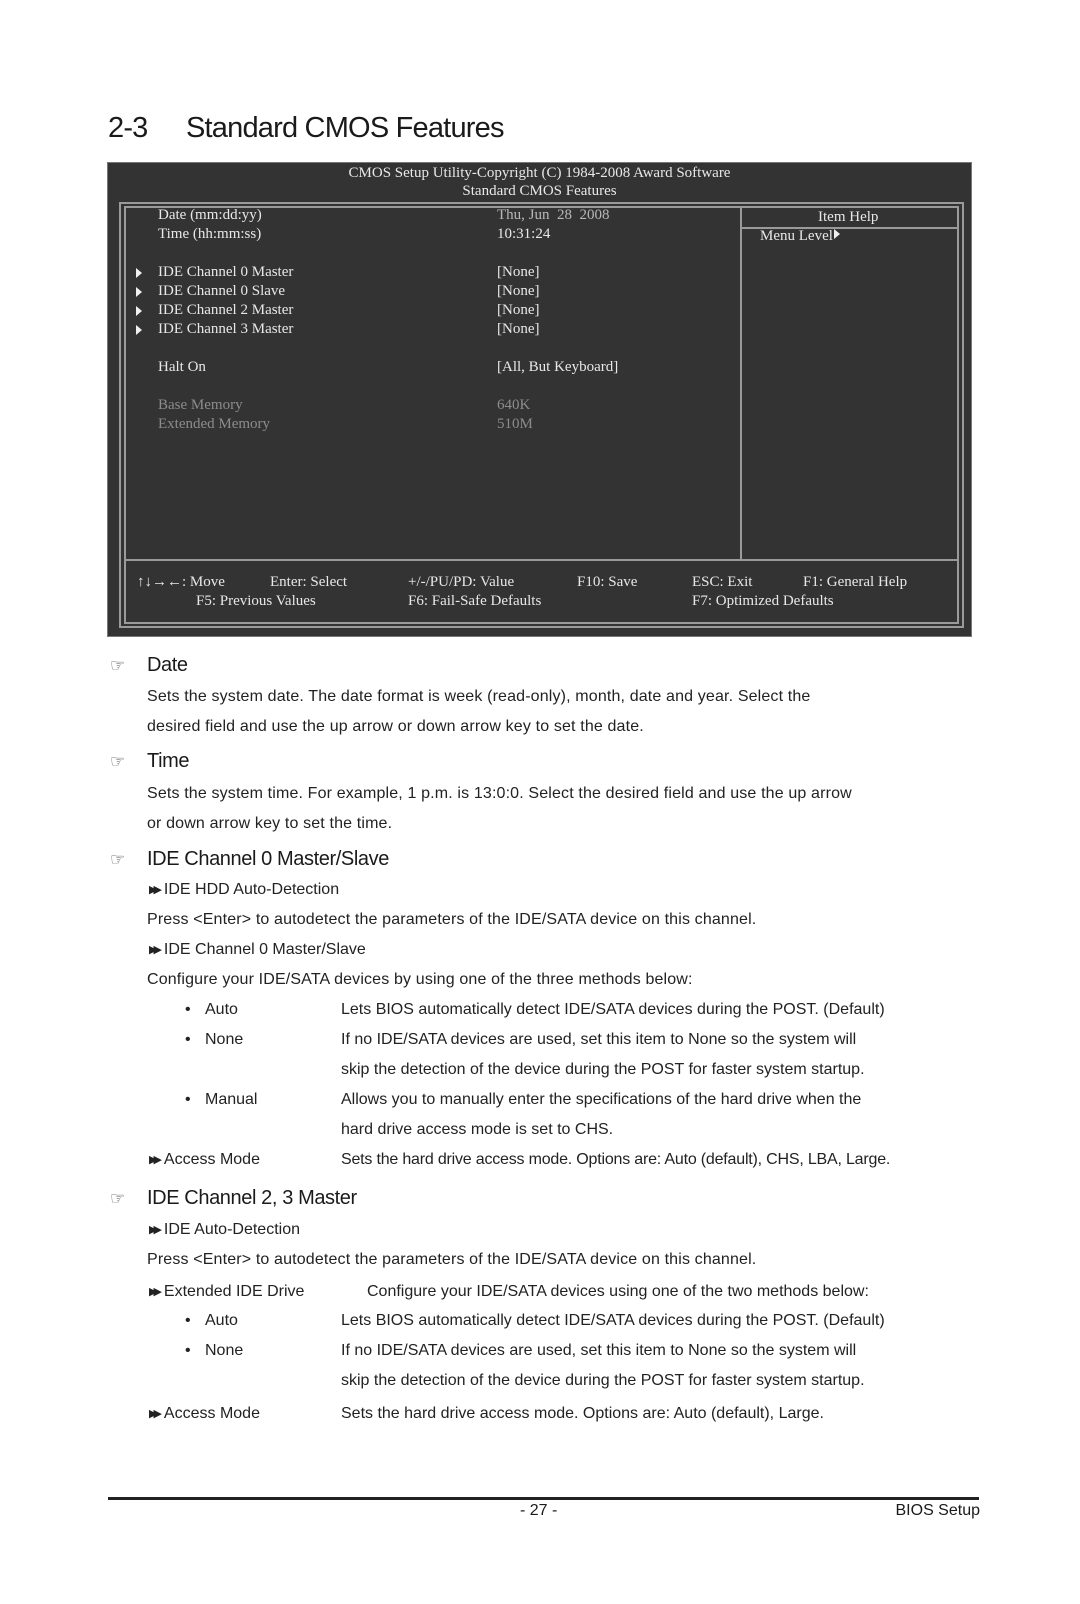 Image resolution: width=1080 pixels, height=1604 pixels. I want to click on key-fail-safe: F6: Fail-Safe Defaults, so click(475, 601).